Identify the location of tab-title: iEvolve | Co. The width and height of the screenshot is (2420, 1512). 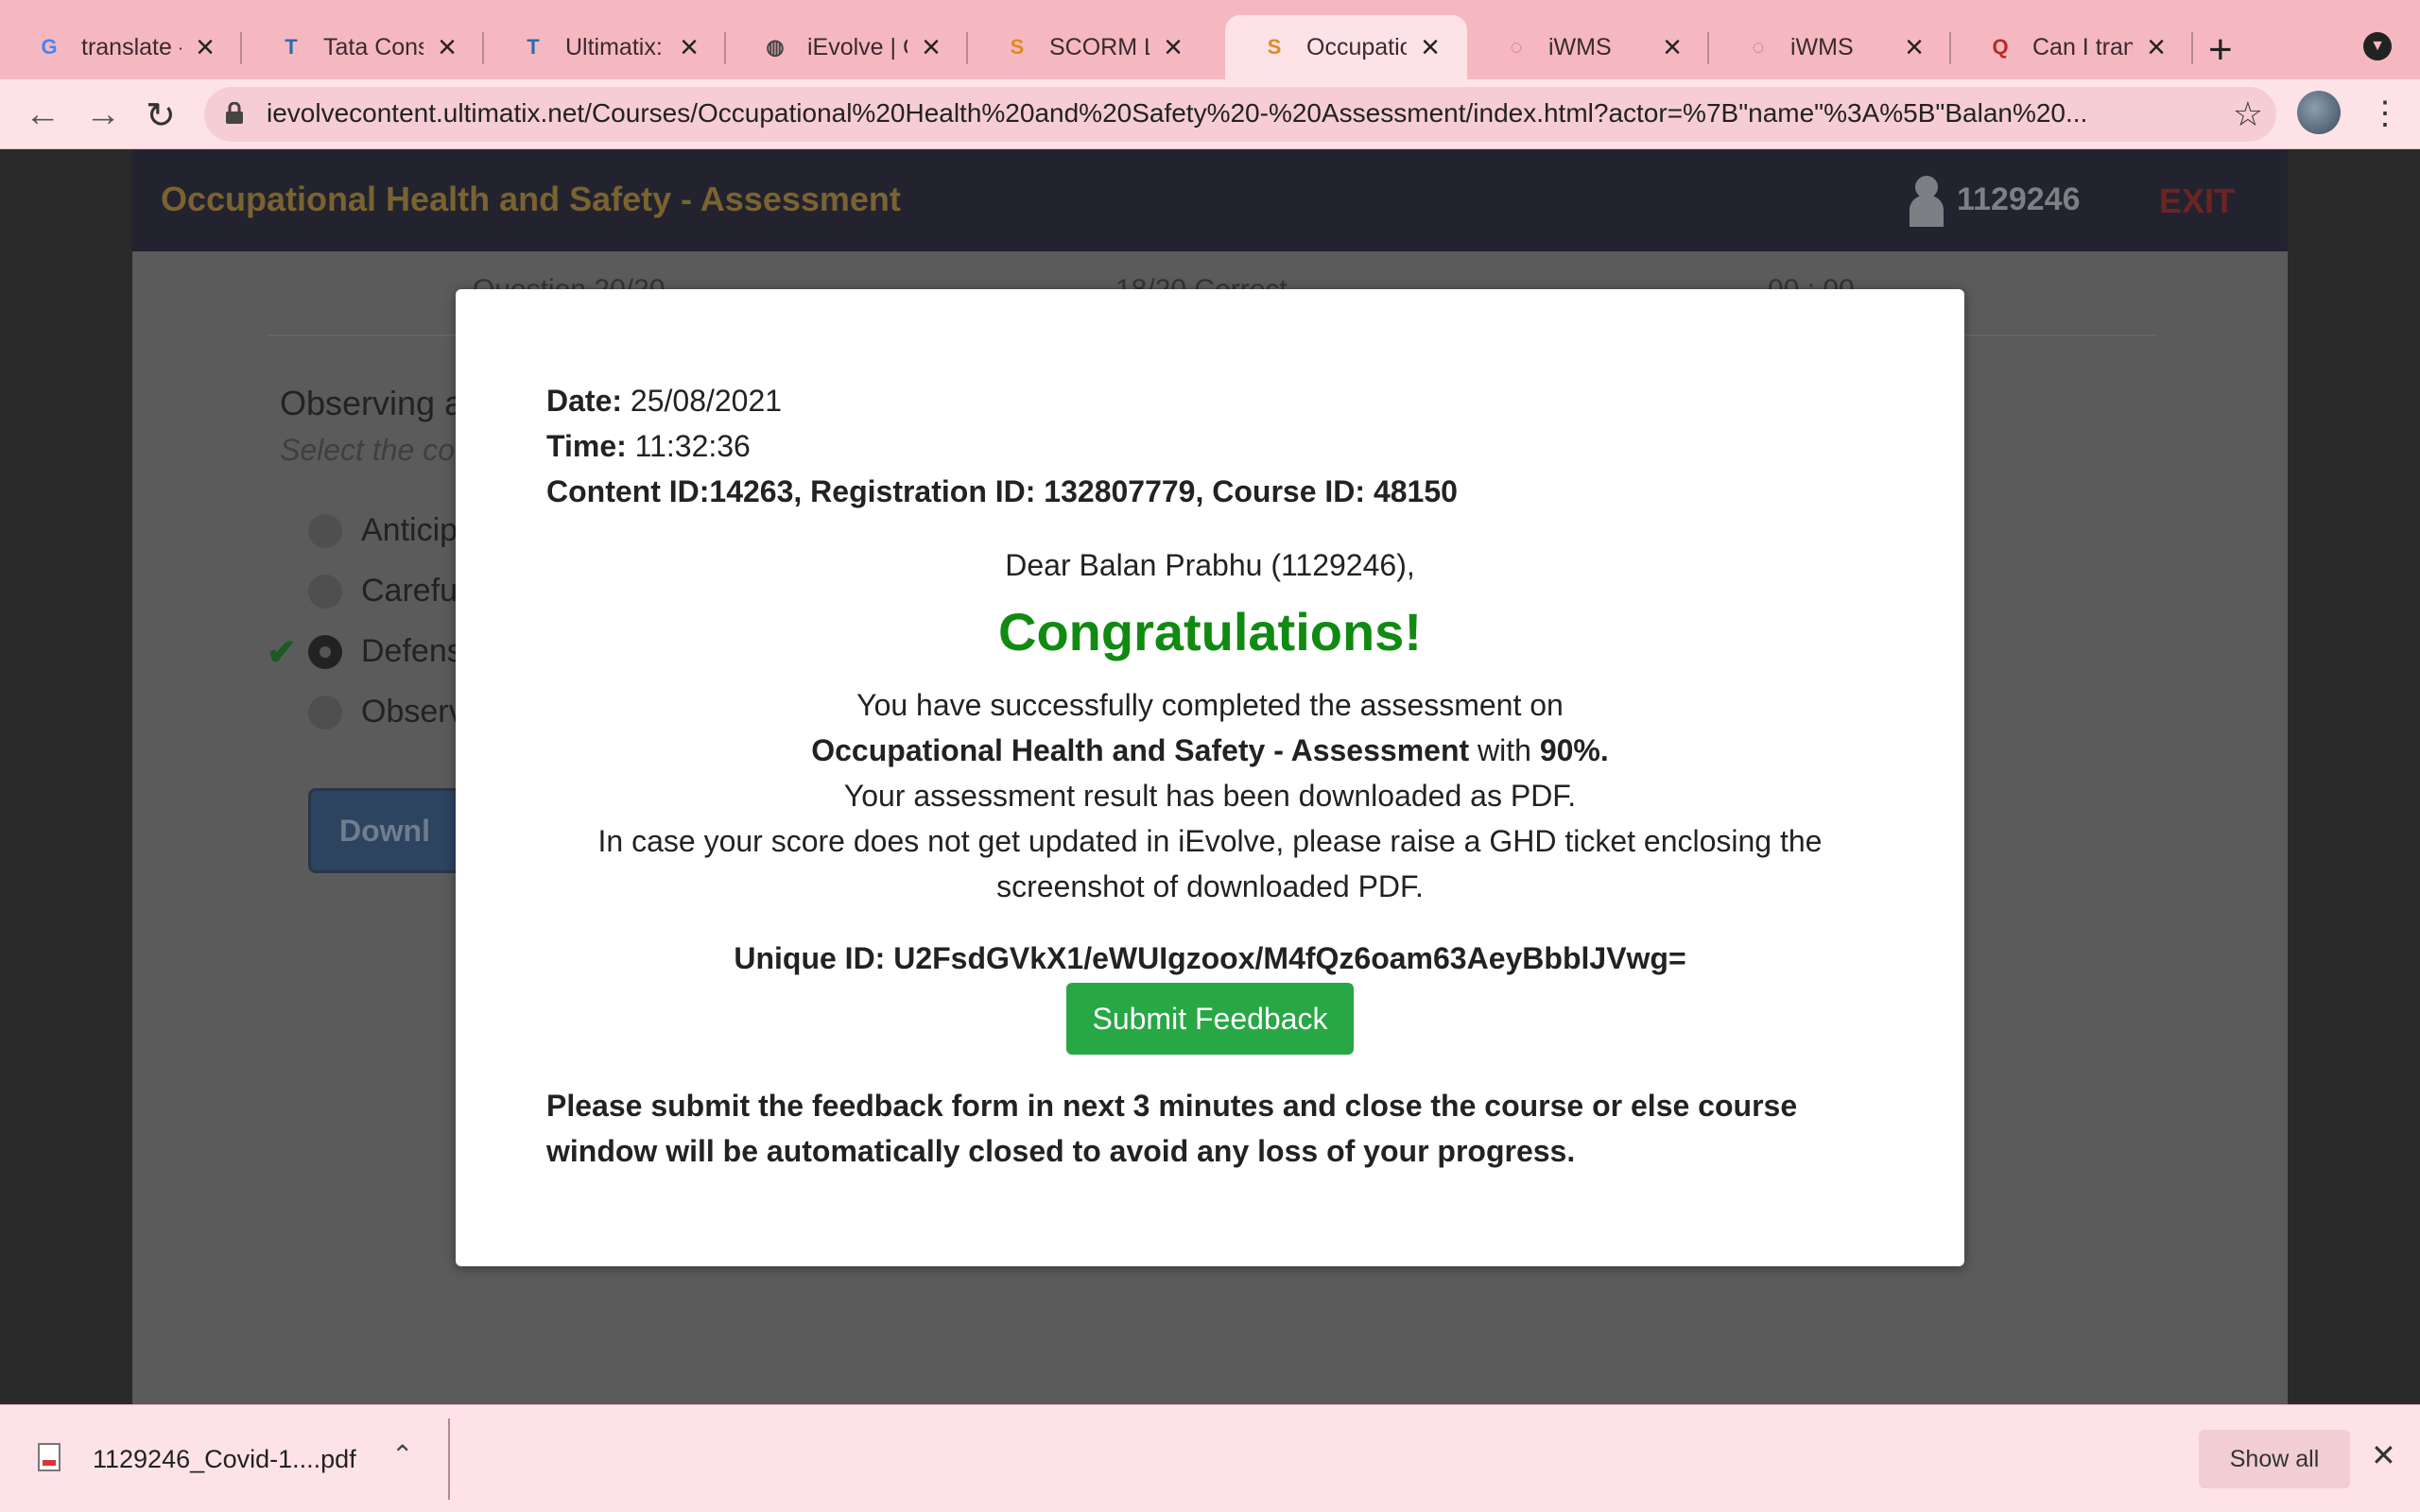
(857, 46).